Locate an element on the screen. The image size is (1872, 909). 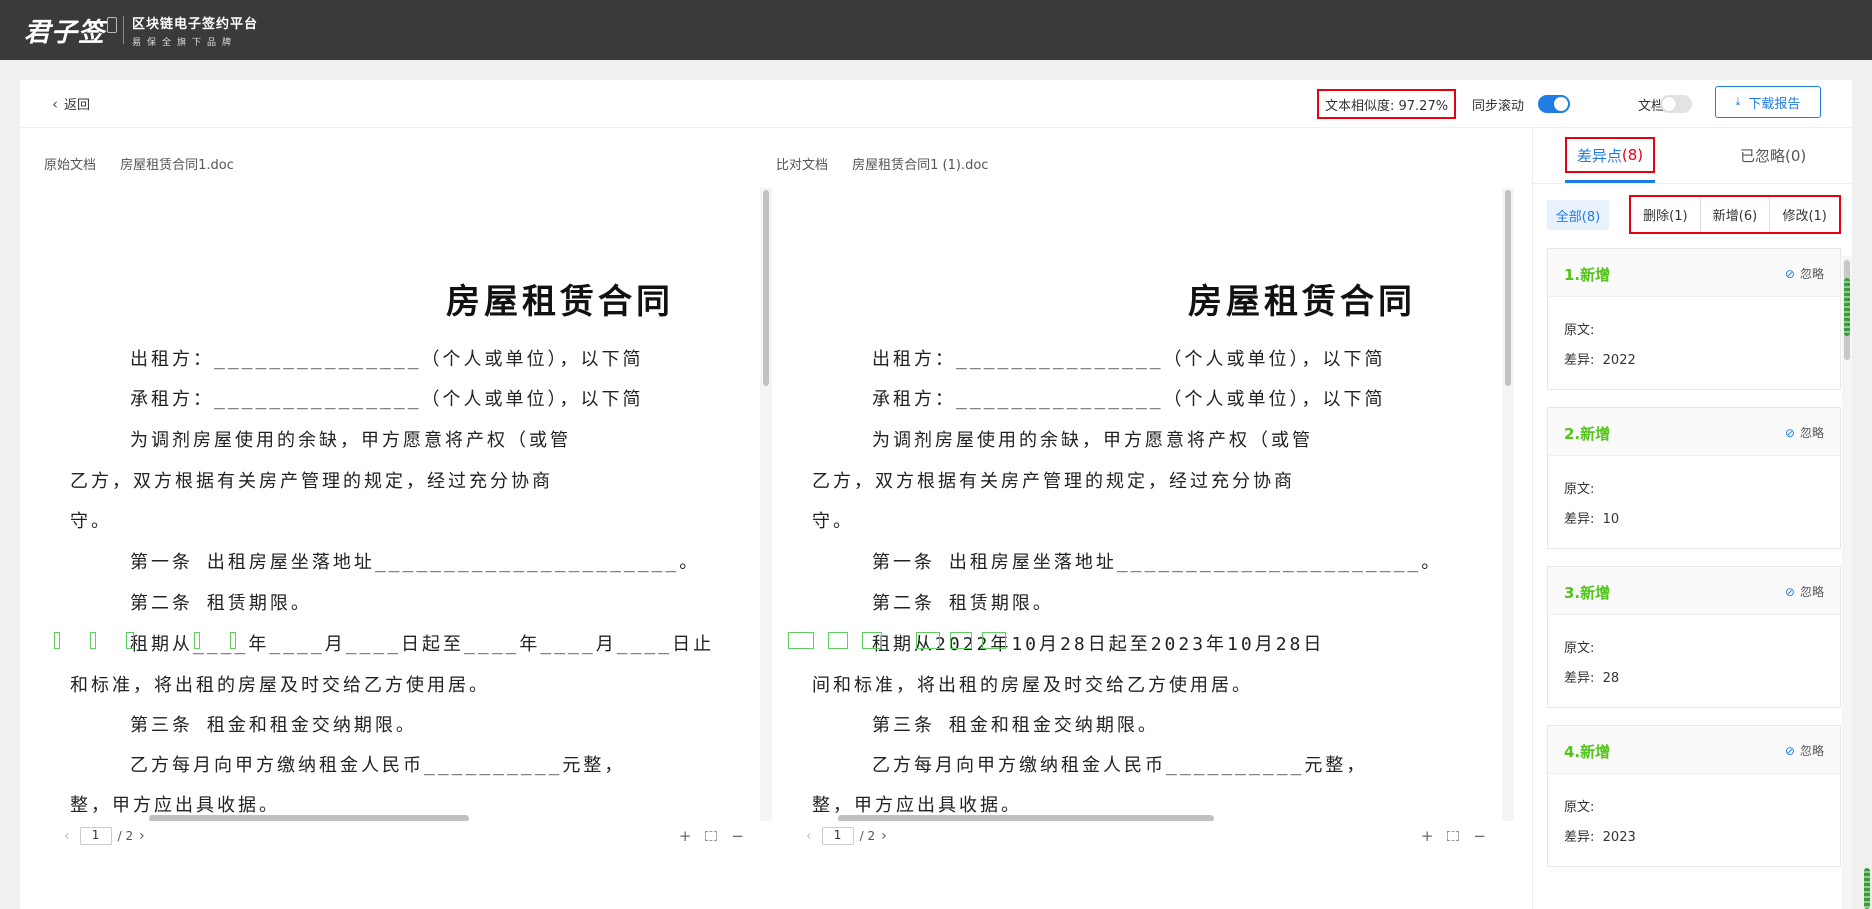
filter-all-button: 全部(8) is located at coordinates (1578, 215).